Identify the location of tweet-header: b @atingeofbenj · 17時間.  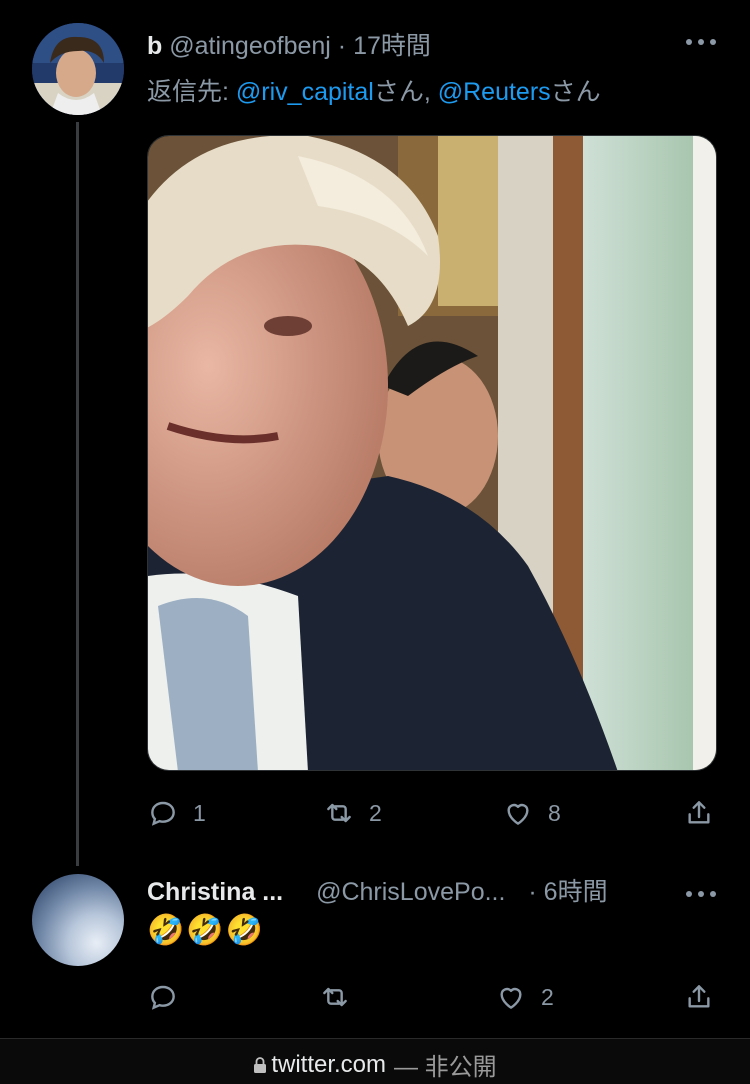
(289, 44).